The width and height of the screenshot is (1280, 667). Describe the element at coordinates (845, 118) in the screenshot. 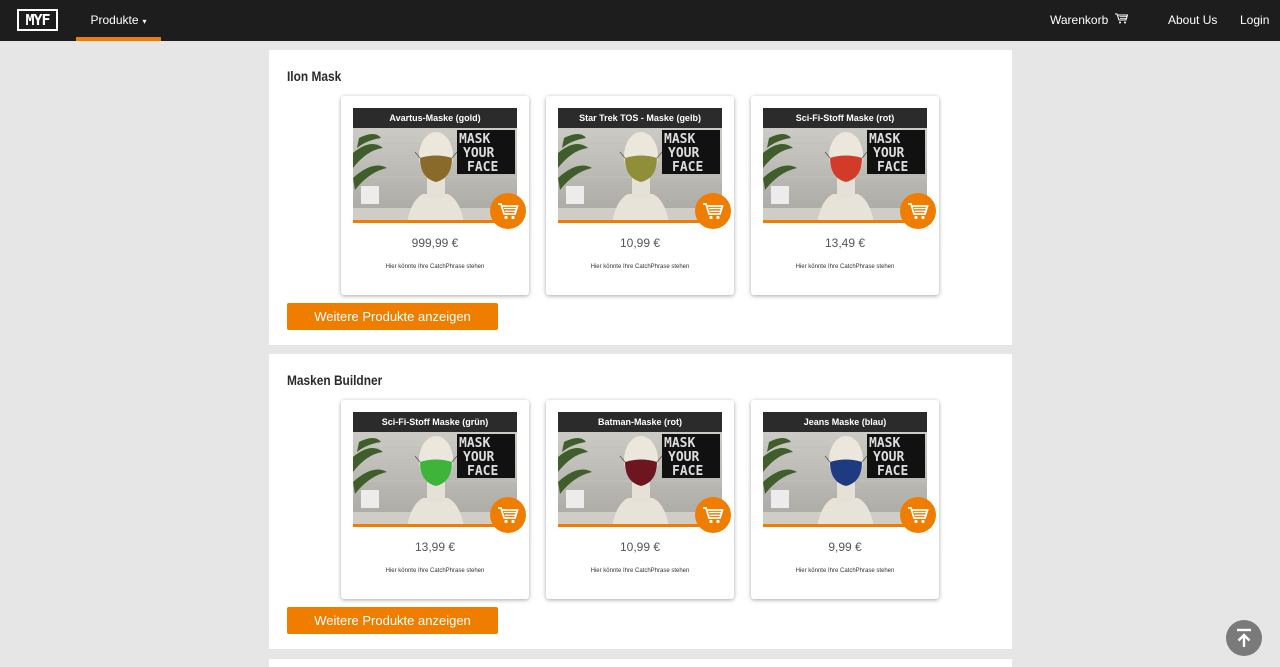

I see `product-name: Sci-Fi-Stoff Maske (rot)` at that location.